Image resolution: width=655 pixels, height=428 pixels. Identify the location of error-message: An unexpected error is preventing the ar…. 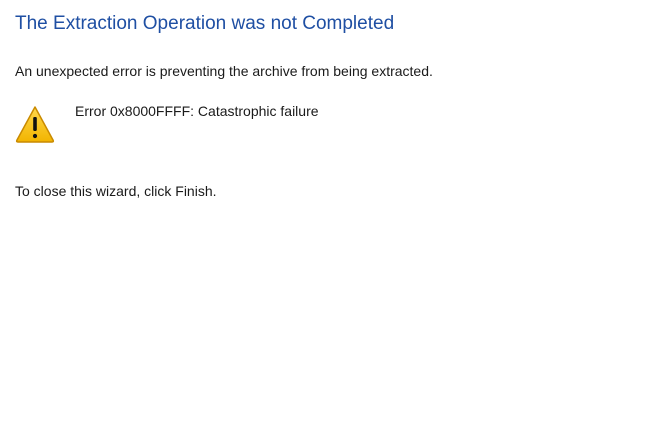
(224, 71).